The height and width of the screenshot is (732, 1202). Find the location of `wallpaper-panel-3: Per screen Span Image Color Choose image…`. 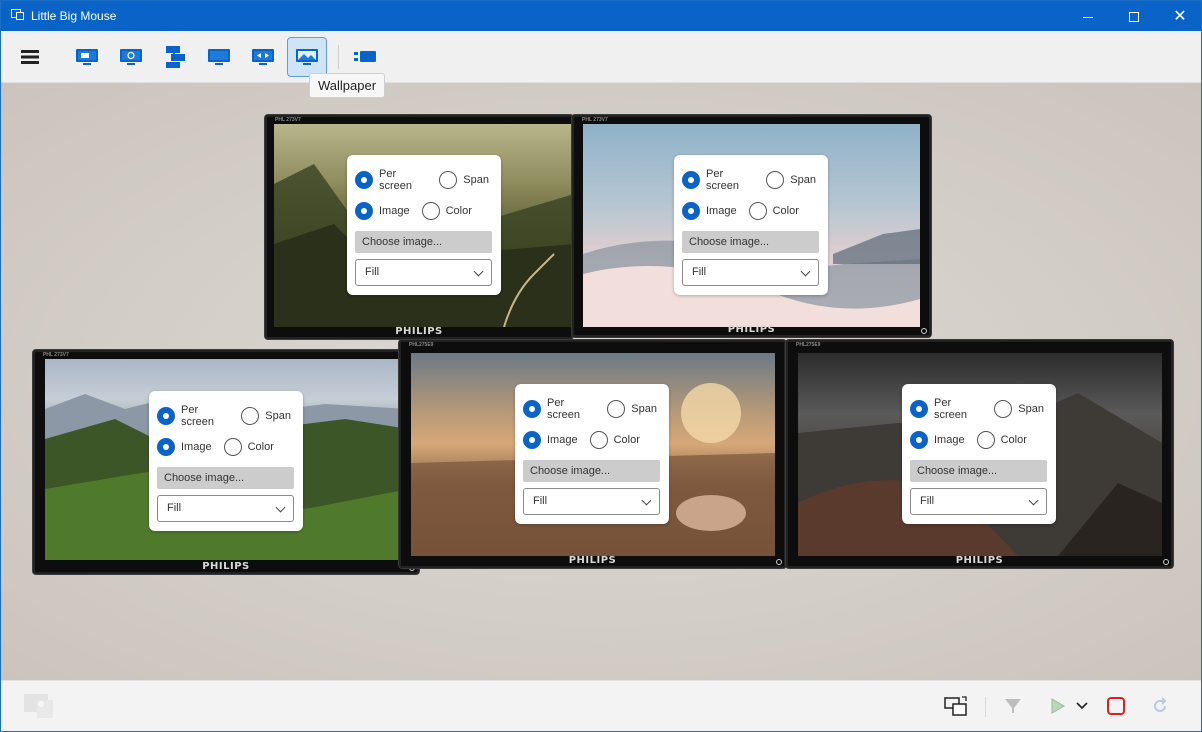

wallpaper-panel-3: Per screen Span Image Color Choose image… is located at coordinates (226, 461).